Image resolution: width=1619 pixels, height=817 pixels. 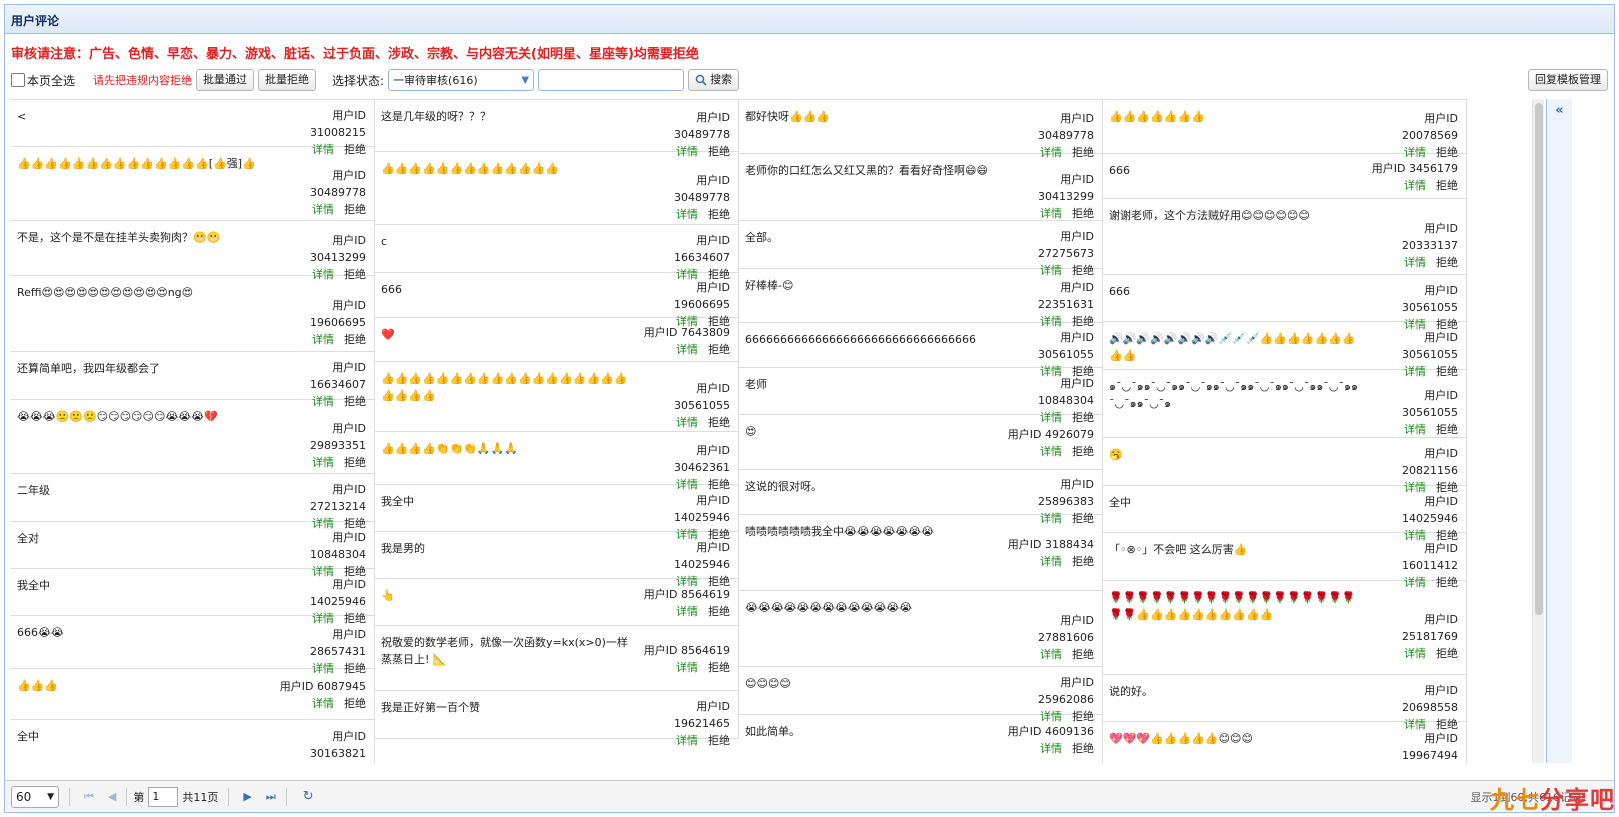 I want to click on user-id-value: 31008215, so click(x=338, y=132).